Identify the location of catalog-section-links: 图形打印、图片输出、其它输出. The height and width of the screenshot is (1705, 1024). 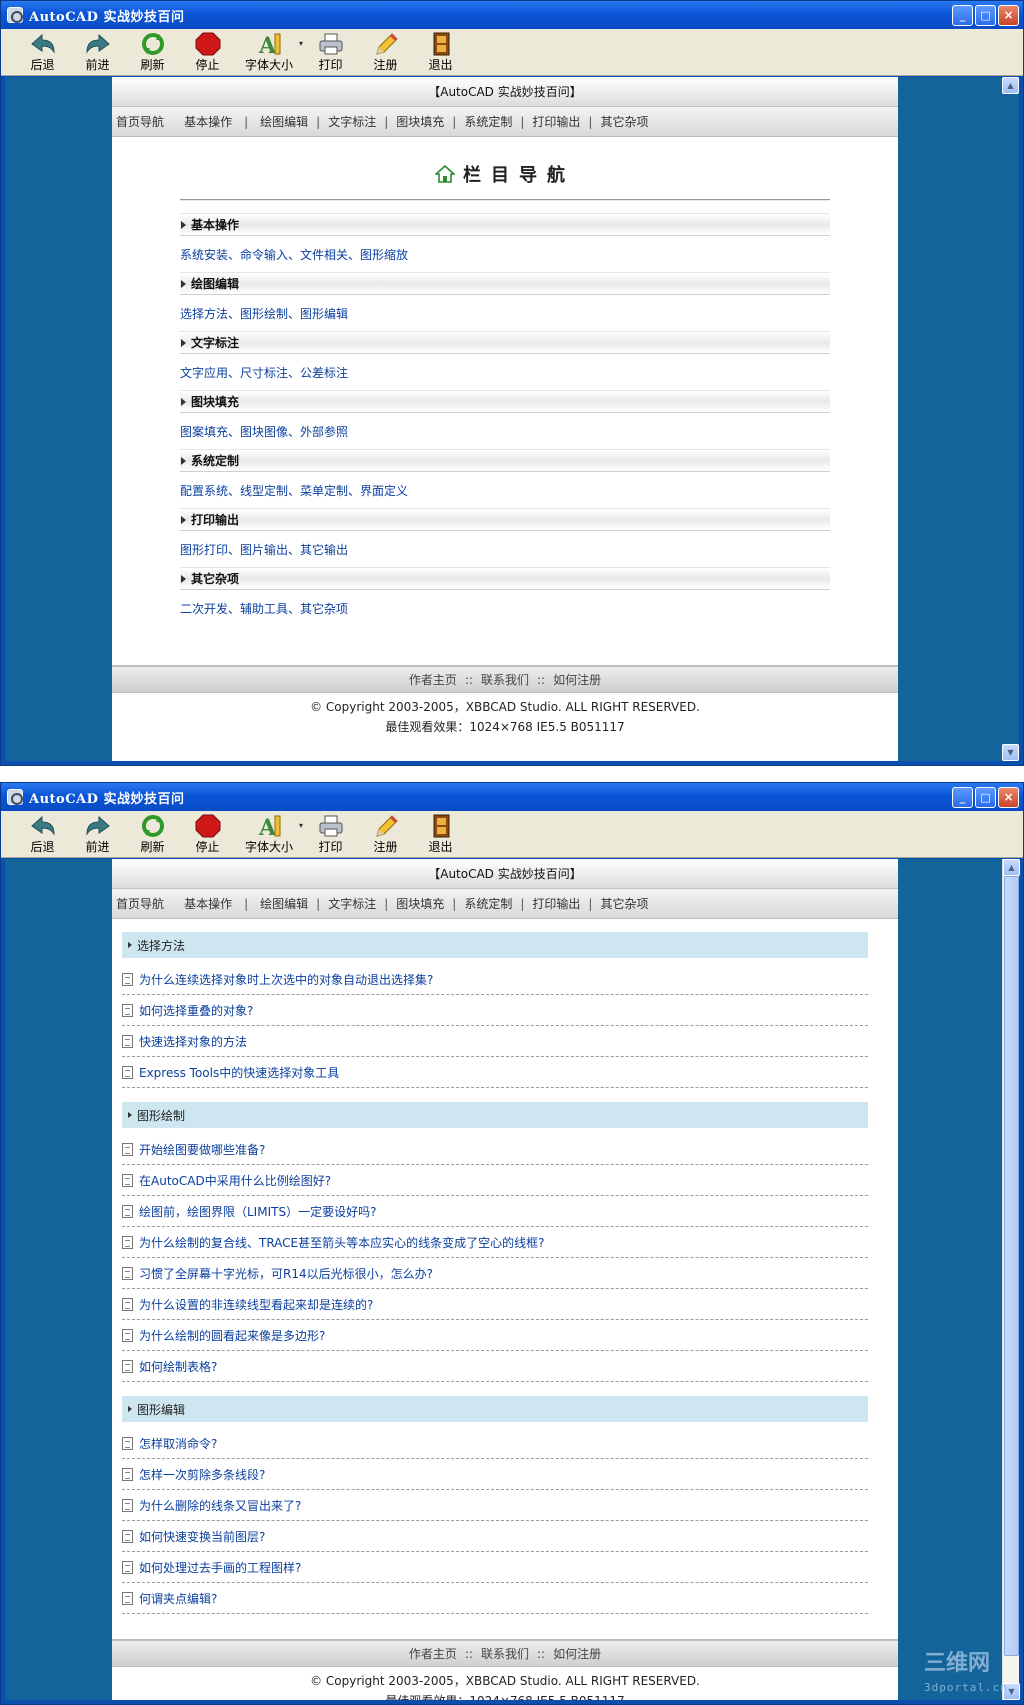
(505, 548).